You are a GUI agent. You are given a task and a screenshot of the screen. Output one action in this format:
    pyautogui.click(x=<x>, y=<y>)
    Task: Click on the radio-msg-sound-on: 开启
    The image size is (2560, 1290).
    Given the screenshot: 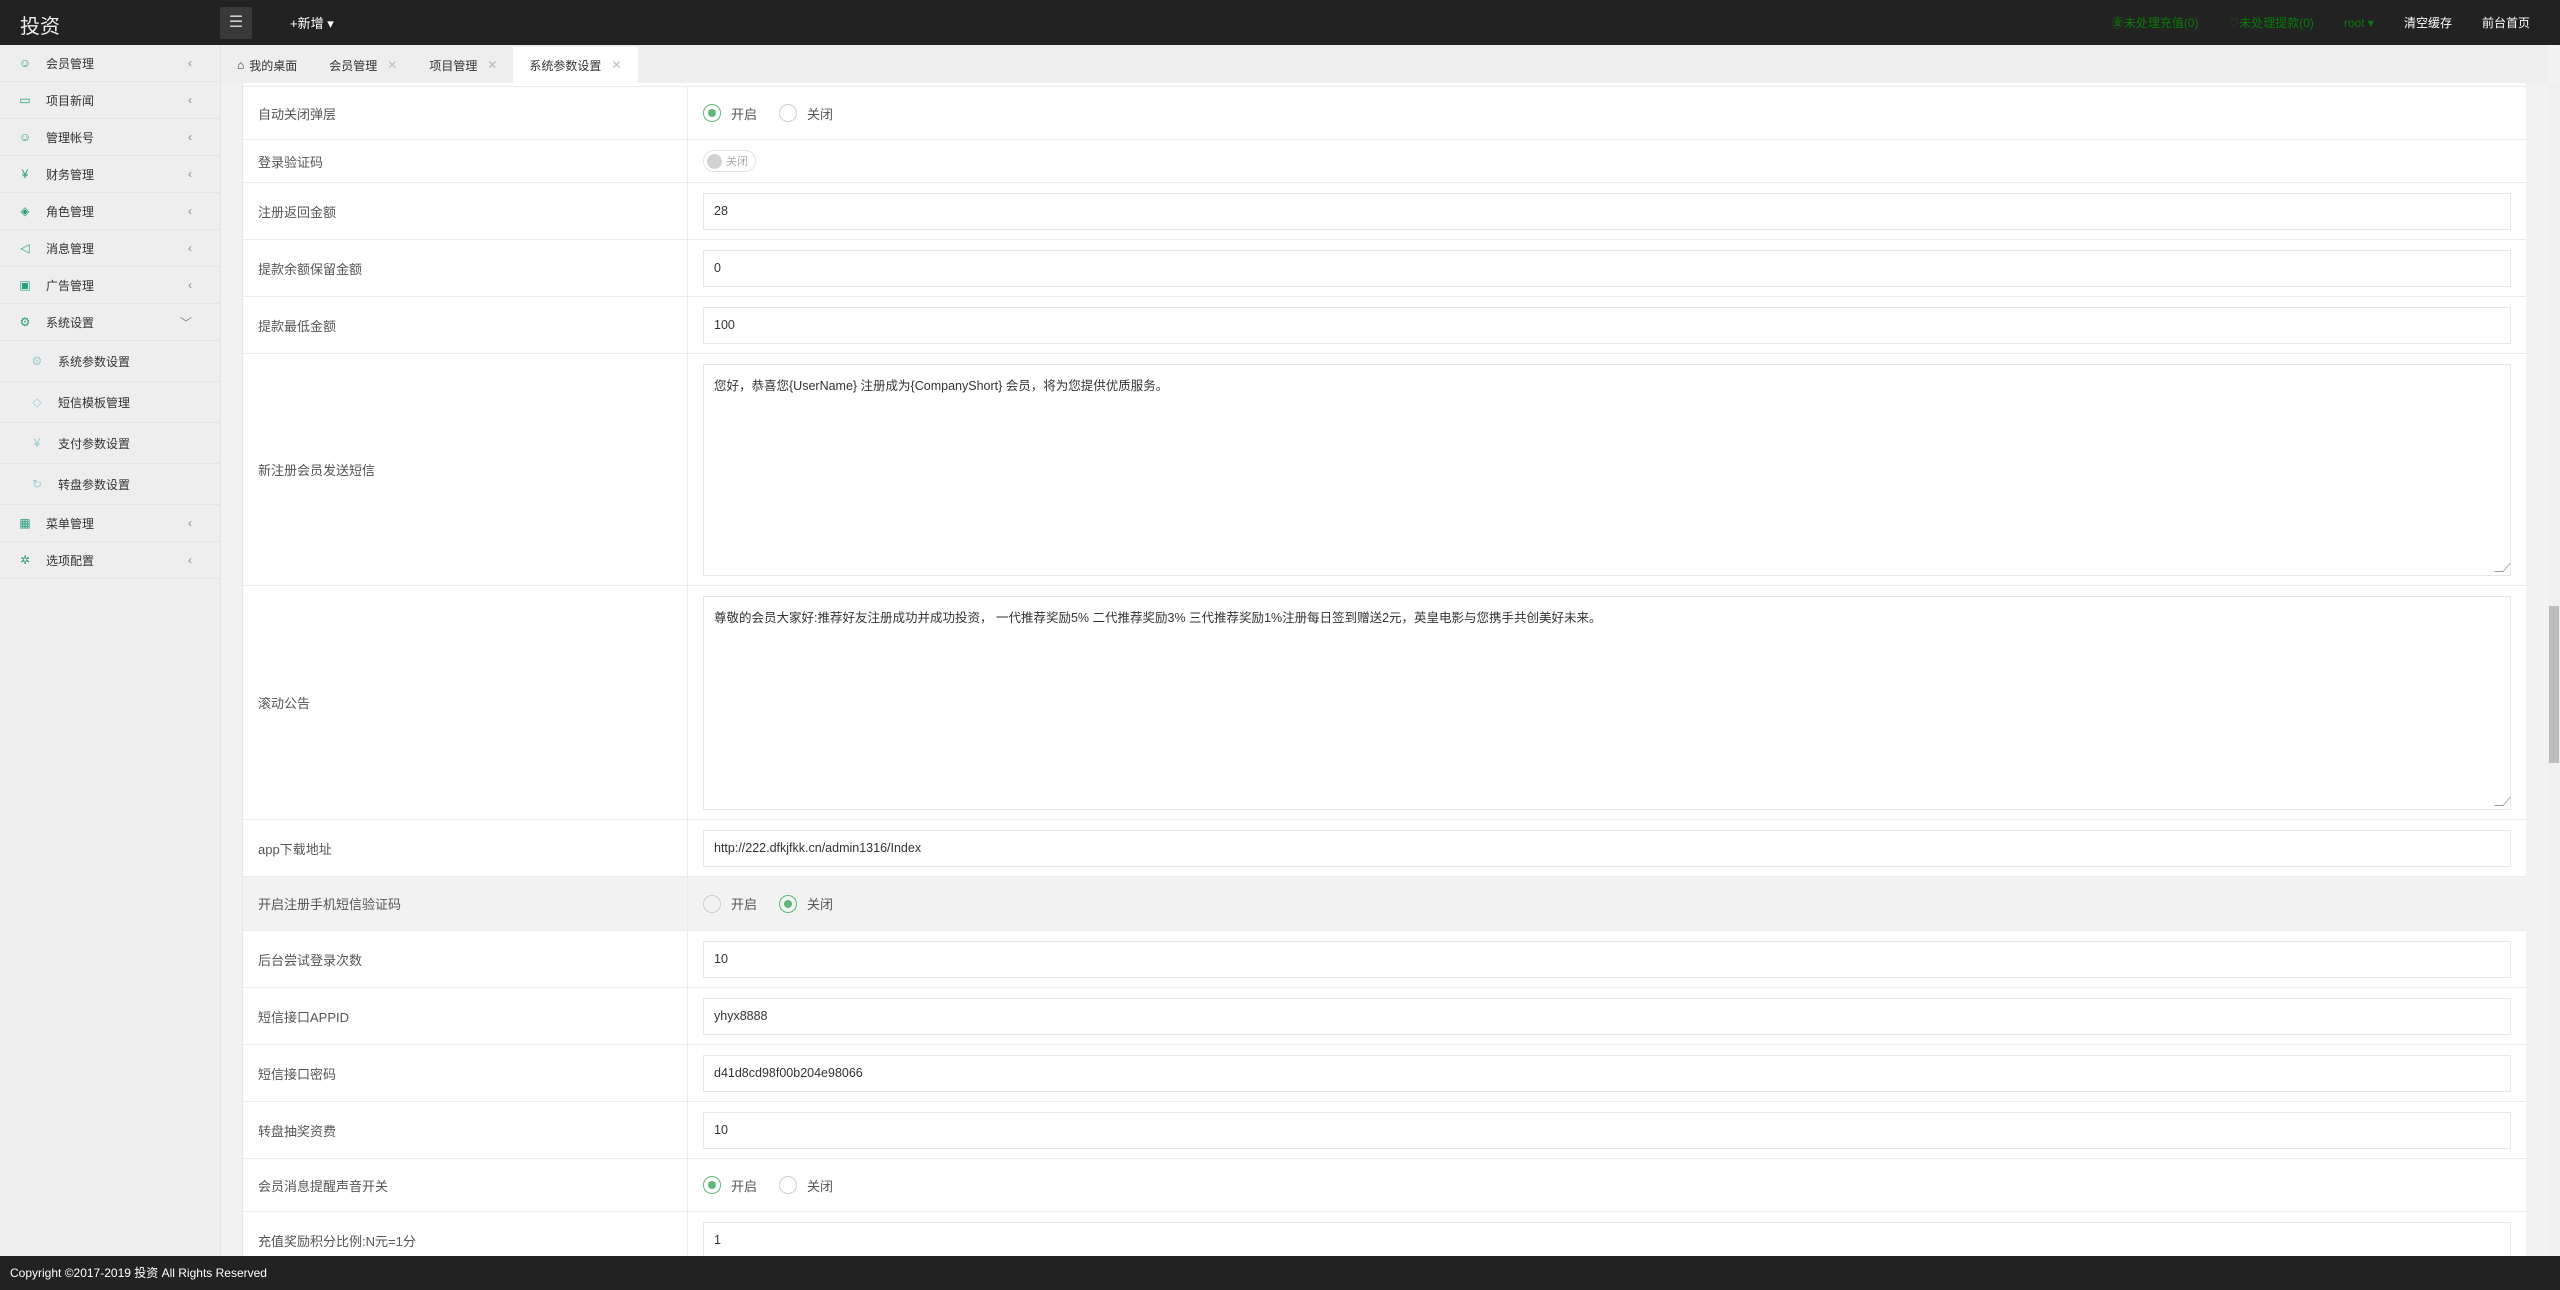 What is the action you would take?
    pyautogui.click(x=730, y=1185)
    